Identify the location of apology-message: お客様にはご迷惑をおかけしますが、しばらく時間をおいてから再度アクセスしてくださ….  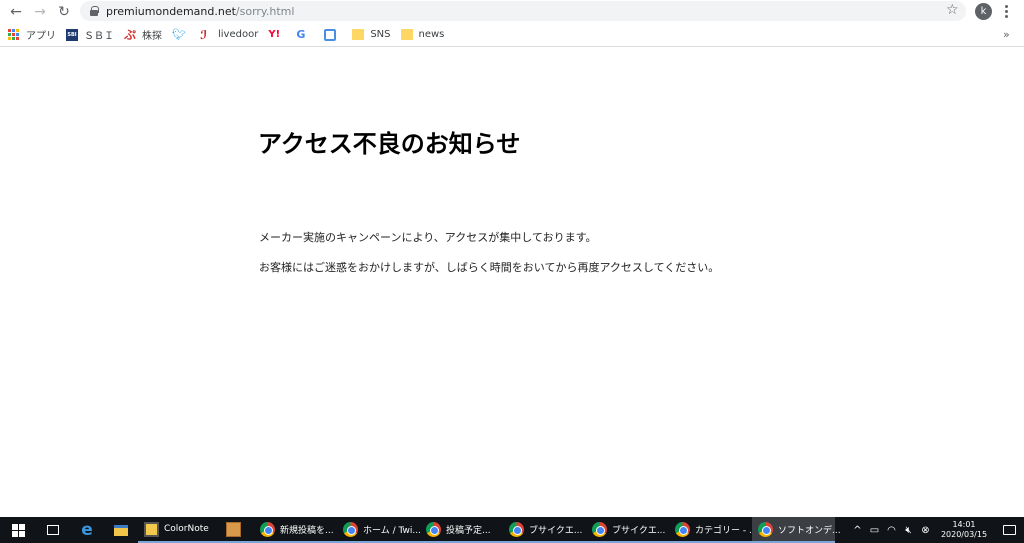
(489, 267).